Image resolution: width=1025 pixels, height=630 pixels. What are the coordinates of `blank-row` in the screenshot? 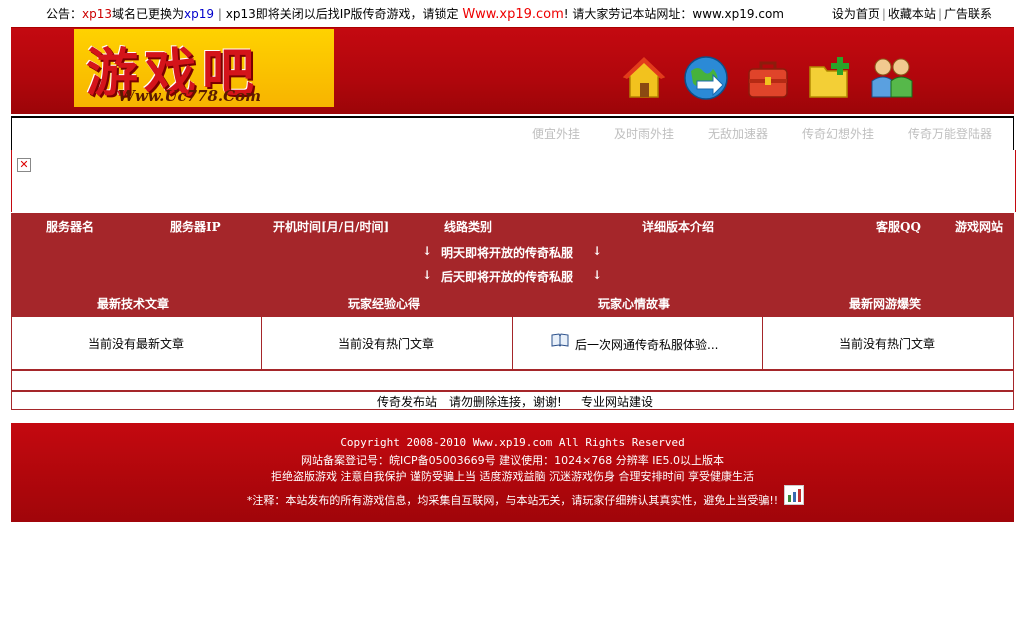 It's located at (512, 380).